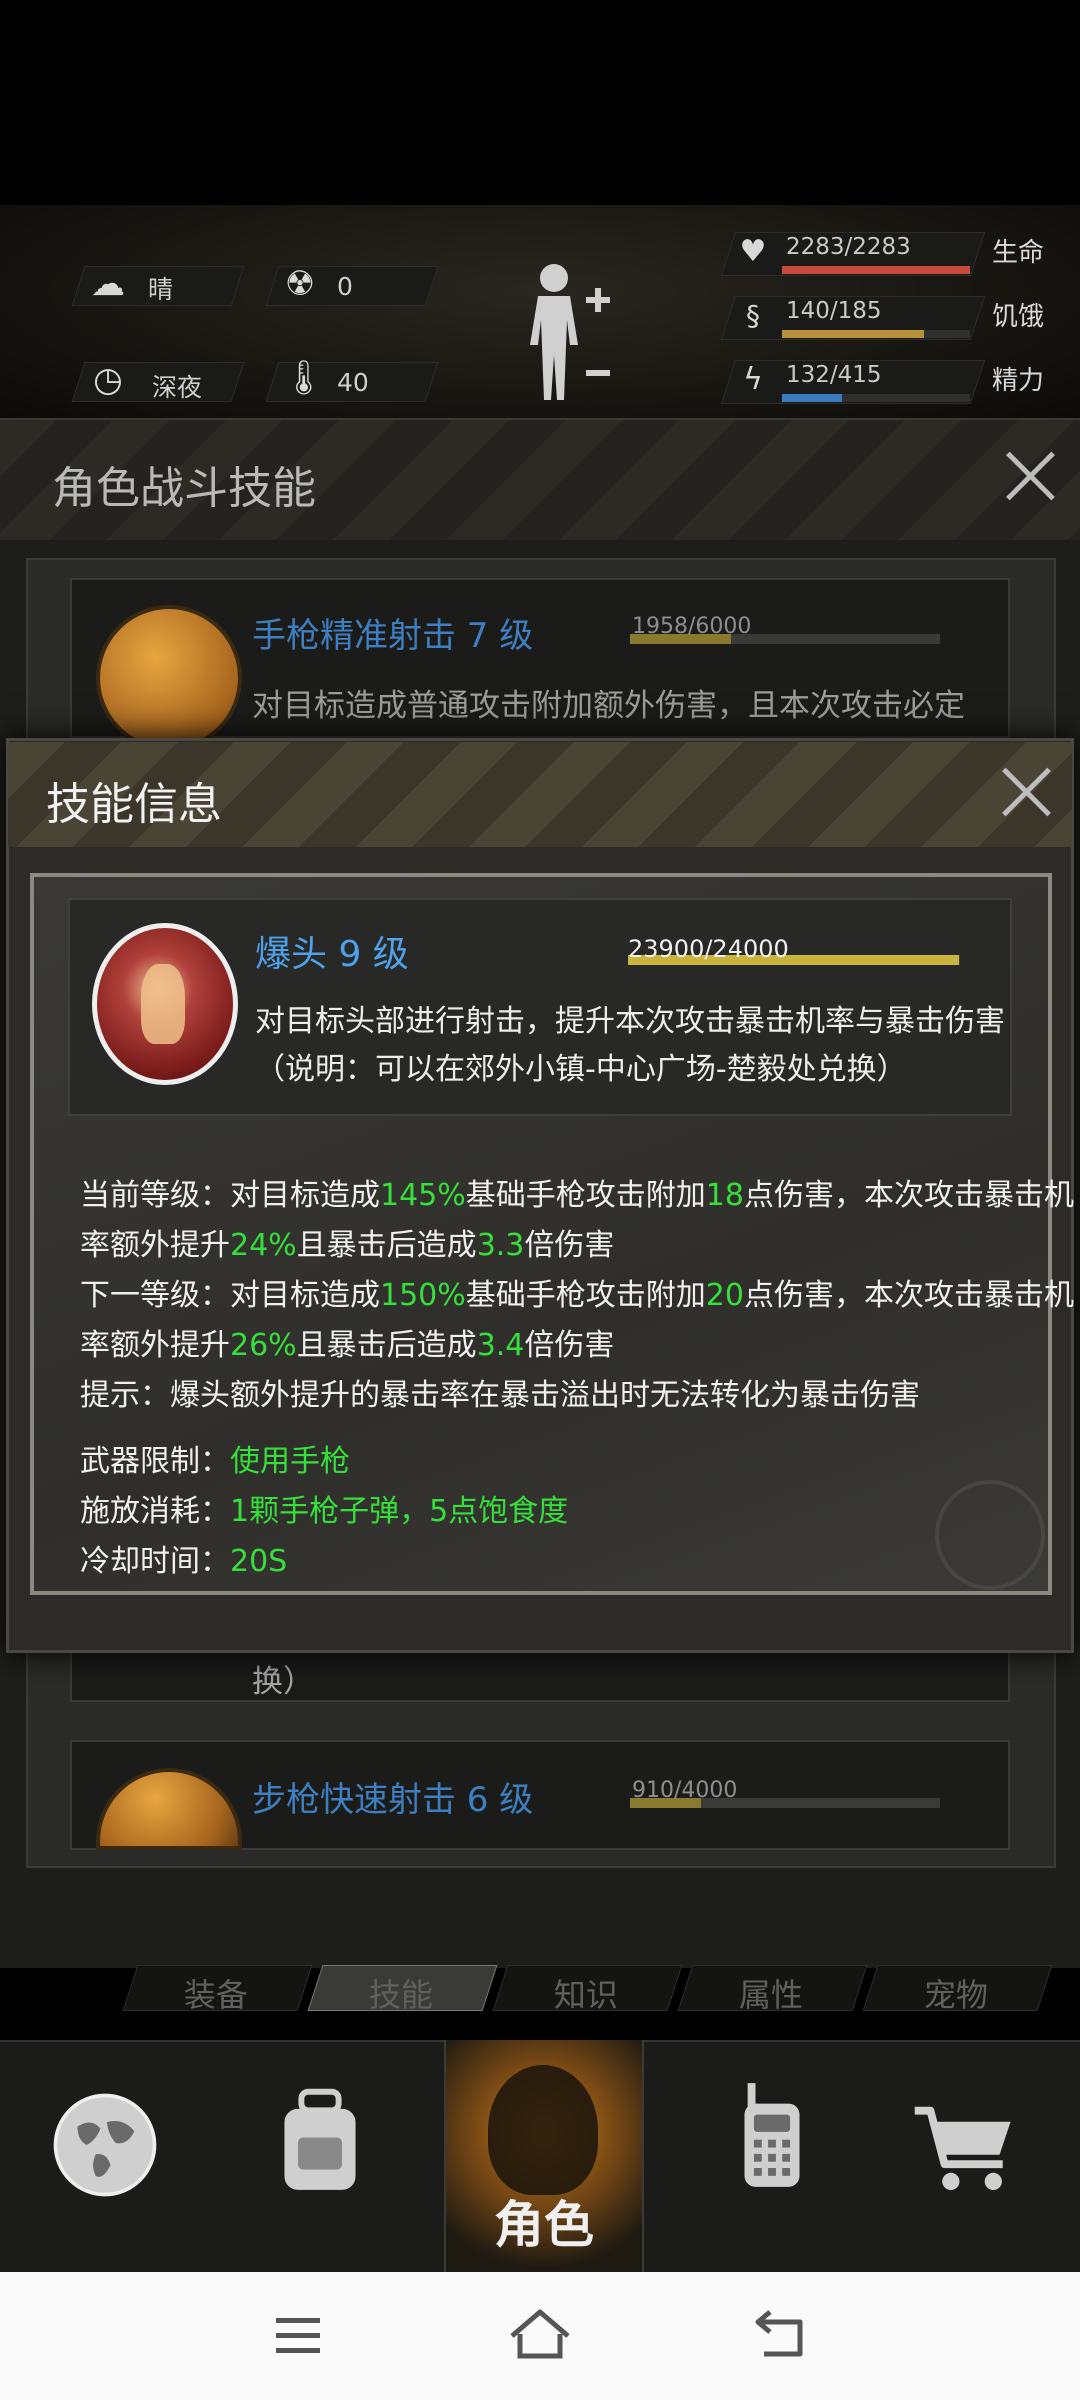 The width and height of the screenshot is (1080, 2400). Describe the element at coordinates (962, 2148) in the screenshot. I see `cart-icon` at that location.